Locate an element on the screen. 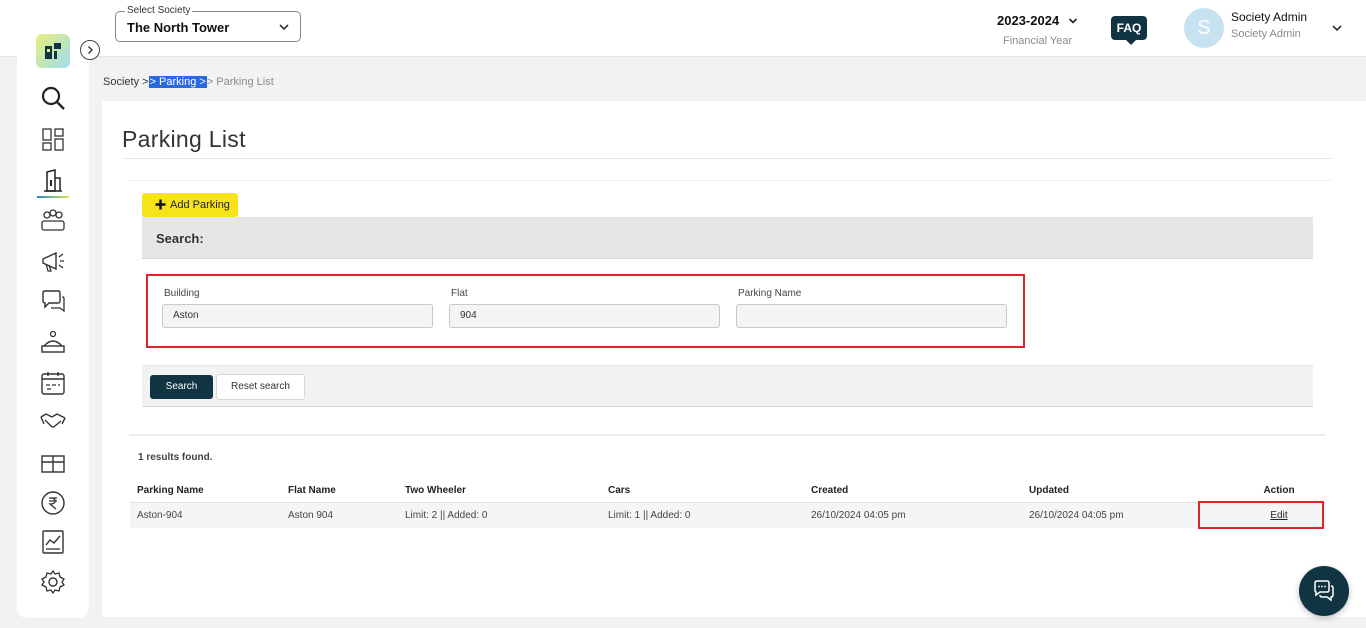 Image resolution: width=1366 pixels, height=628 pixels. gift-icon is located at coordinates (53, 462).